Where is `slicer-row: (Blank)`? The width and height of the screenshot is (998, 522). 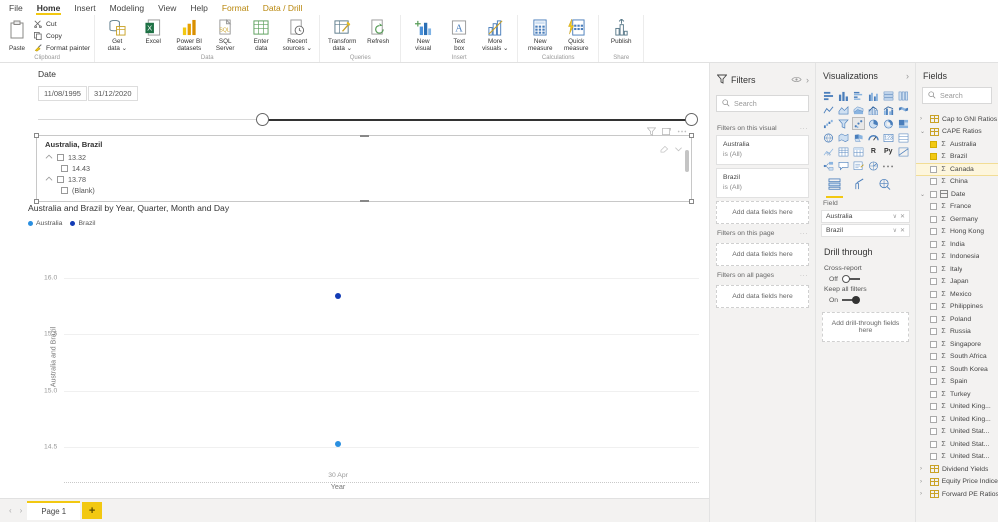 slicer-row: (Blank) is located at coordinates (364, 190).